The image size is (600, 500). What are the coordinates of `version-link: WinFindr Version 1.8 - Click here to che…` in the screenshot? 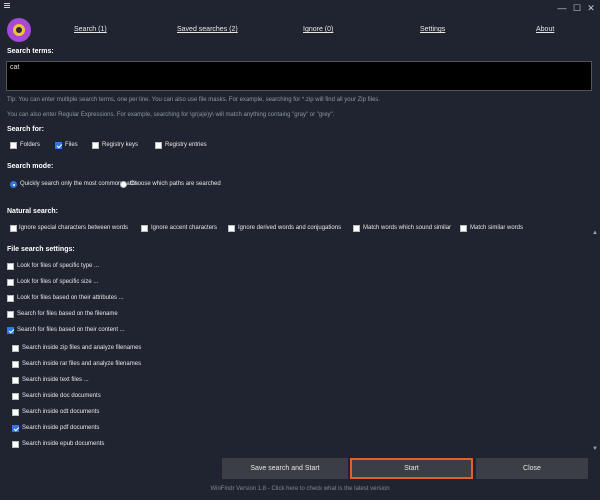 It's located at (300, 489).